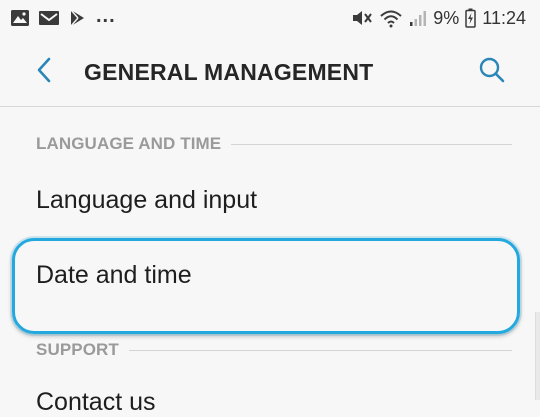 This screenshot has height=417, width=540. I want to click on list-item-contact-us: Contact us, so click(274, 402).